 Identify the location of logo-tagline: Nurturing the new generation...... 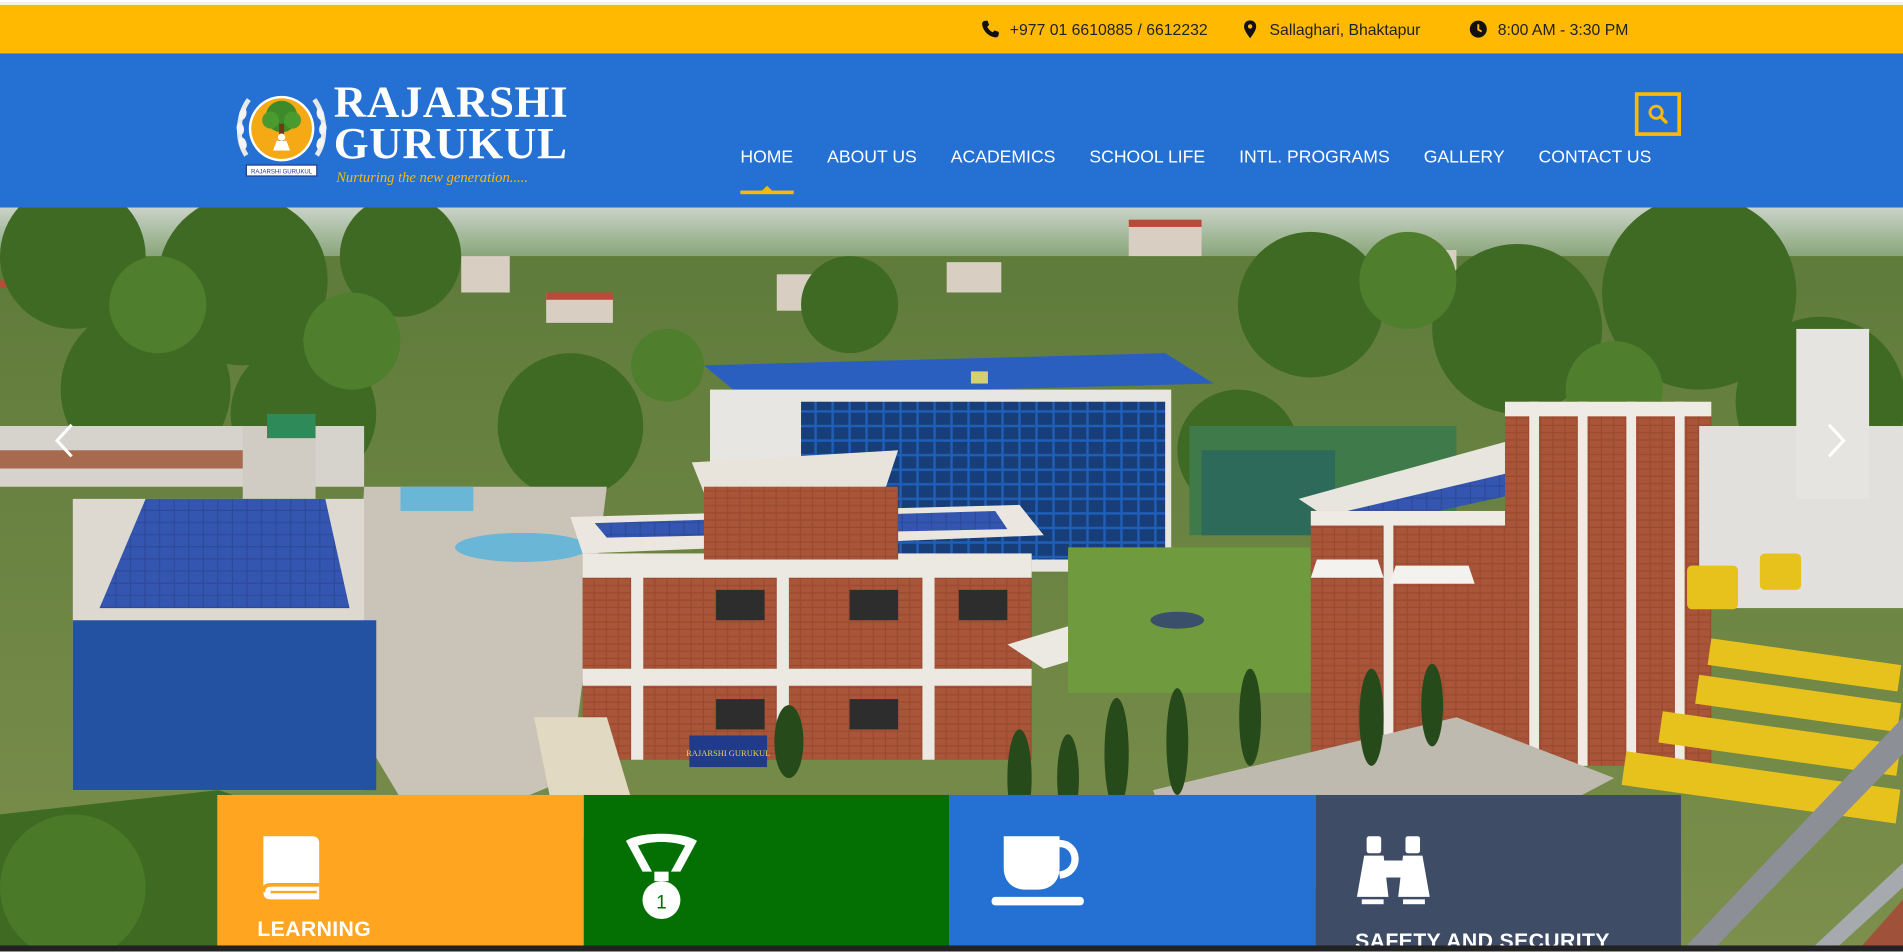
(432, 177).